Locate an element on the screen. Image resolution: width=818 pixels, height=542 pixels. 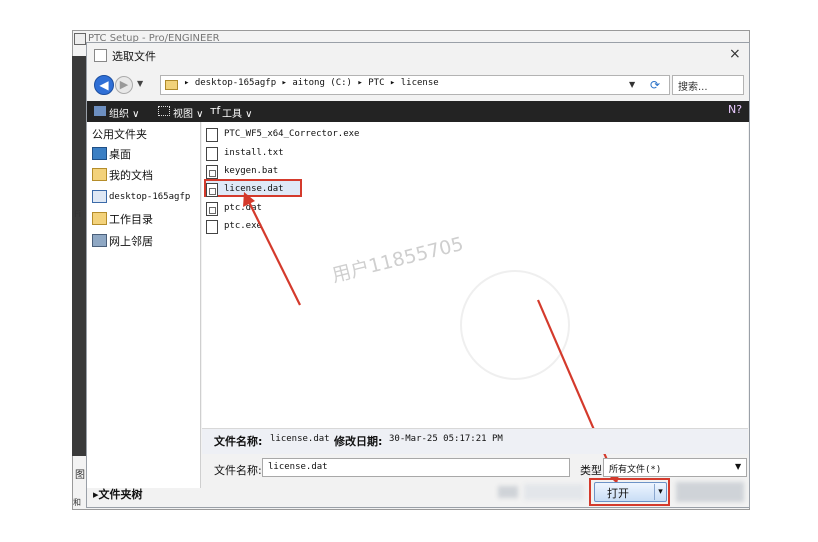
arrow-to-license-file is located at coordinates (274, 252).